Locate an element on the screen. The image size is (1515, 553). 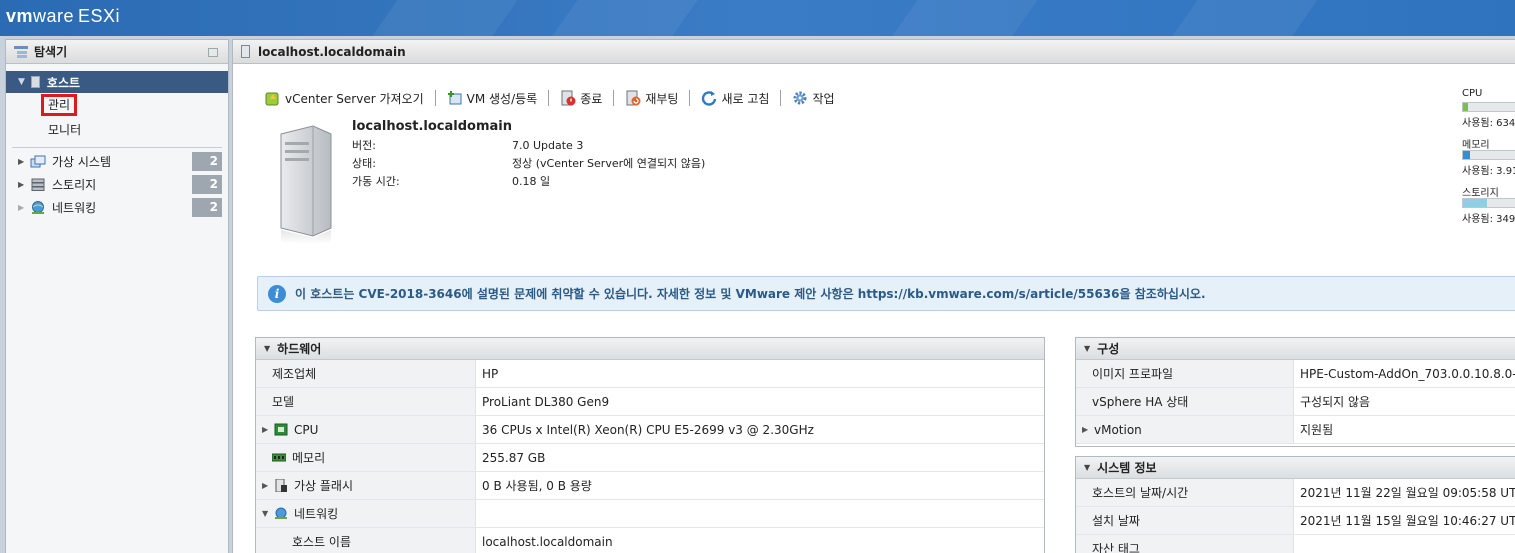
create-register-vm-button: VM 생성/등록 is located at coordinates (492, 98).